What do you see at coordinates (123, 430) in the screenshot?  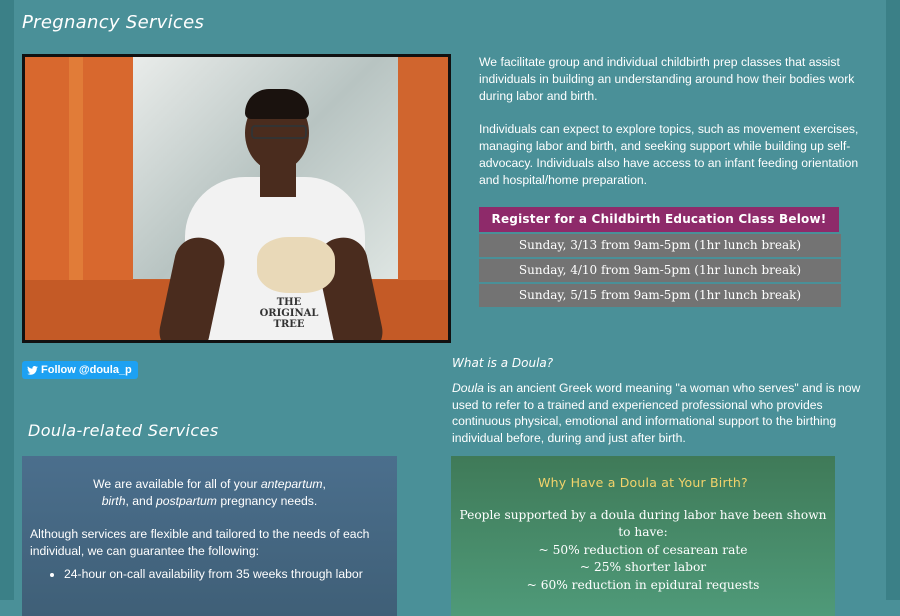 I see `services-title: Doula-related Services` at bounding box center [123, 430].